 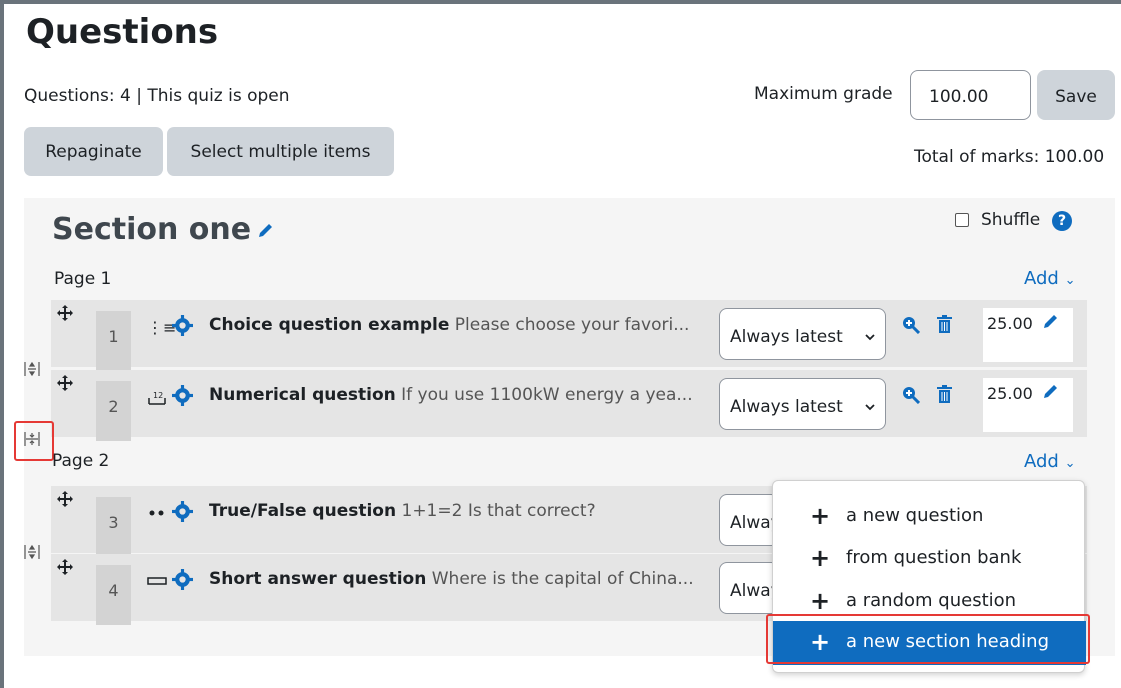 What do you see at coordinates (934, 557) in the screenshot?
I see `menu-item-label: from question bank` at bounding box center [934, 557].